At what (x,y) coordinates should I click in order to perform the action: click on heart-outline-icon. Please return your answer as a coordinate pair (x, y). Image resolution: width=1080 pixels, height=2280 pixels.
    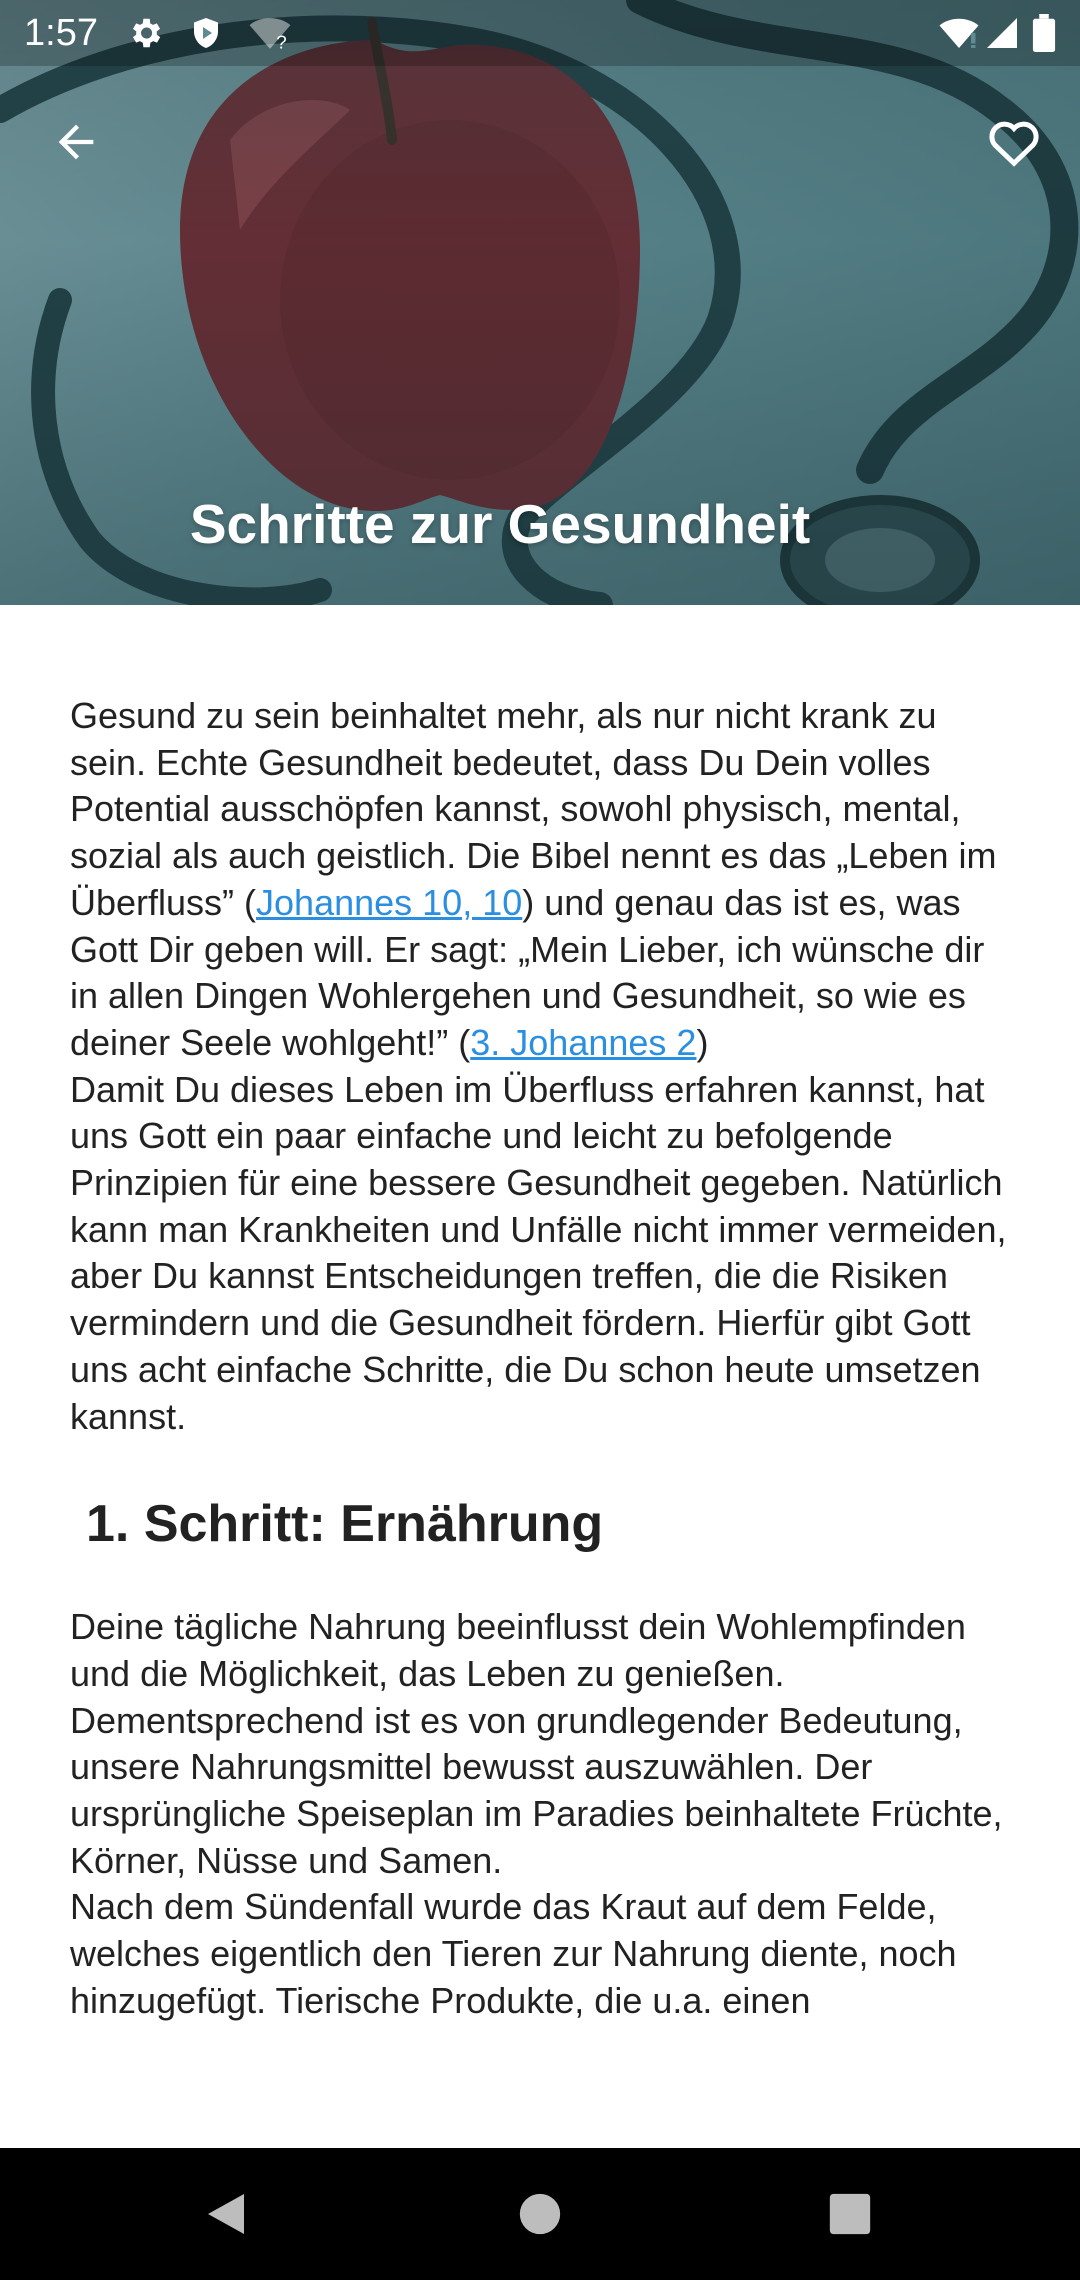
    Looking at the image, I should click on (1014, 144).